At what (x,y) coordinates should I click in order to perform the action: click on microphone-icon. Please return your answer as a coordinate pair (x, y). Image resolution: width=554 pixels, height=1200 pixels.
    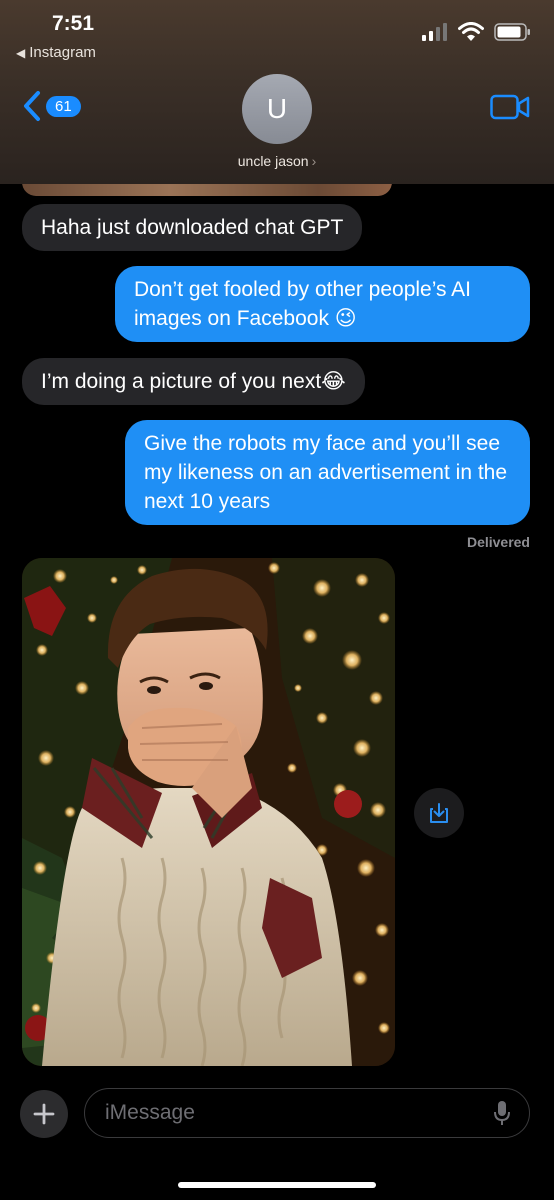
    Looking at the image, I should click on (502, 1113).